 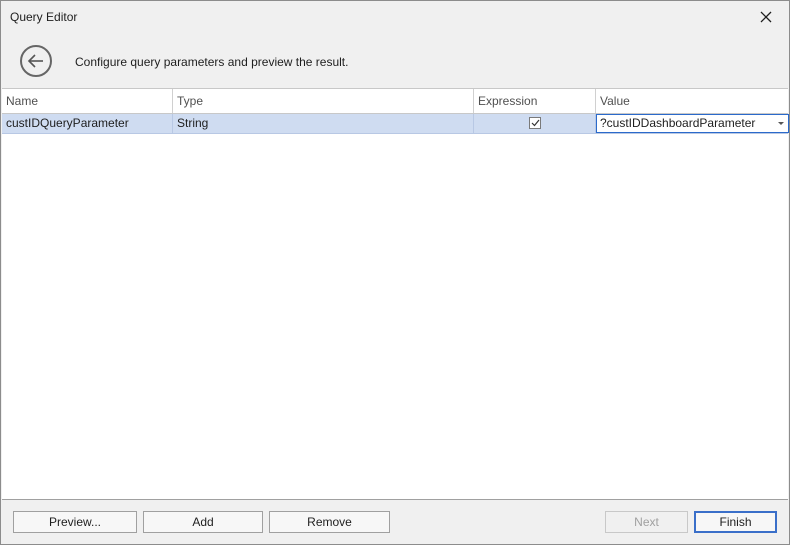 What do you see at coordinates (535, 101) in the screenshot?
I see `column-header-expression: Expression` at bounding box center [535, 101].